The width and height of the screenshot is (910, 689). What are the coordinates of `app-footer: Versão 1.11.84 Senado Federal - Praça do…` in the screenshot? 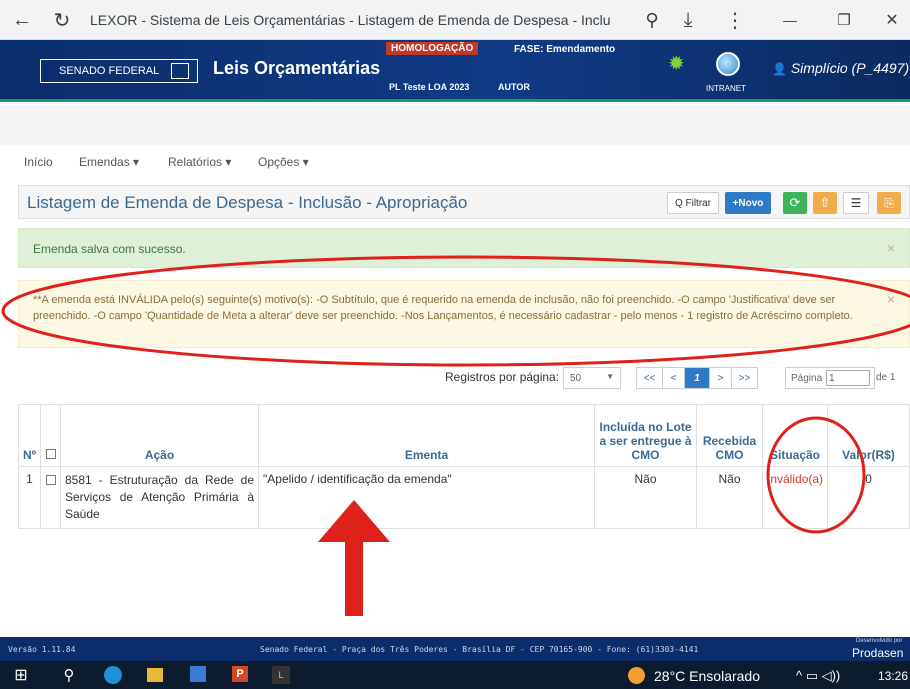 It's located at (455, 649).